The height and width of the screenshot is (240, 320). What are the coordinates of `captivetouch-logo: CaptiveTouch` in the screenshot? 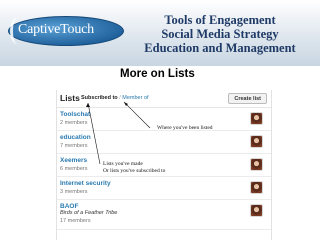 It's located at (67, 31).